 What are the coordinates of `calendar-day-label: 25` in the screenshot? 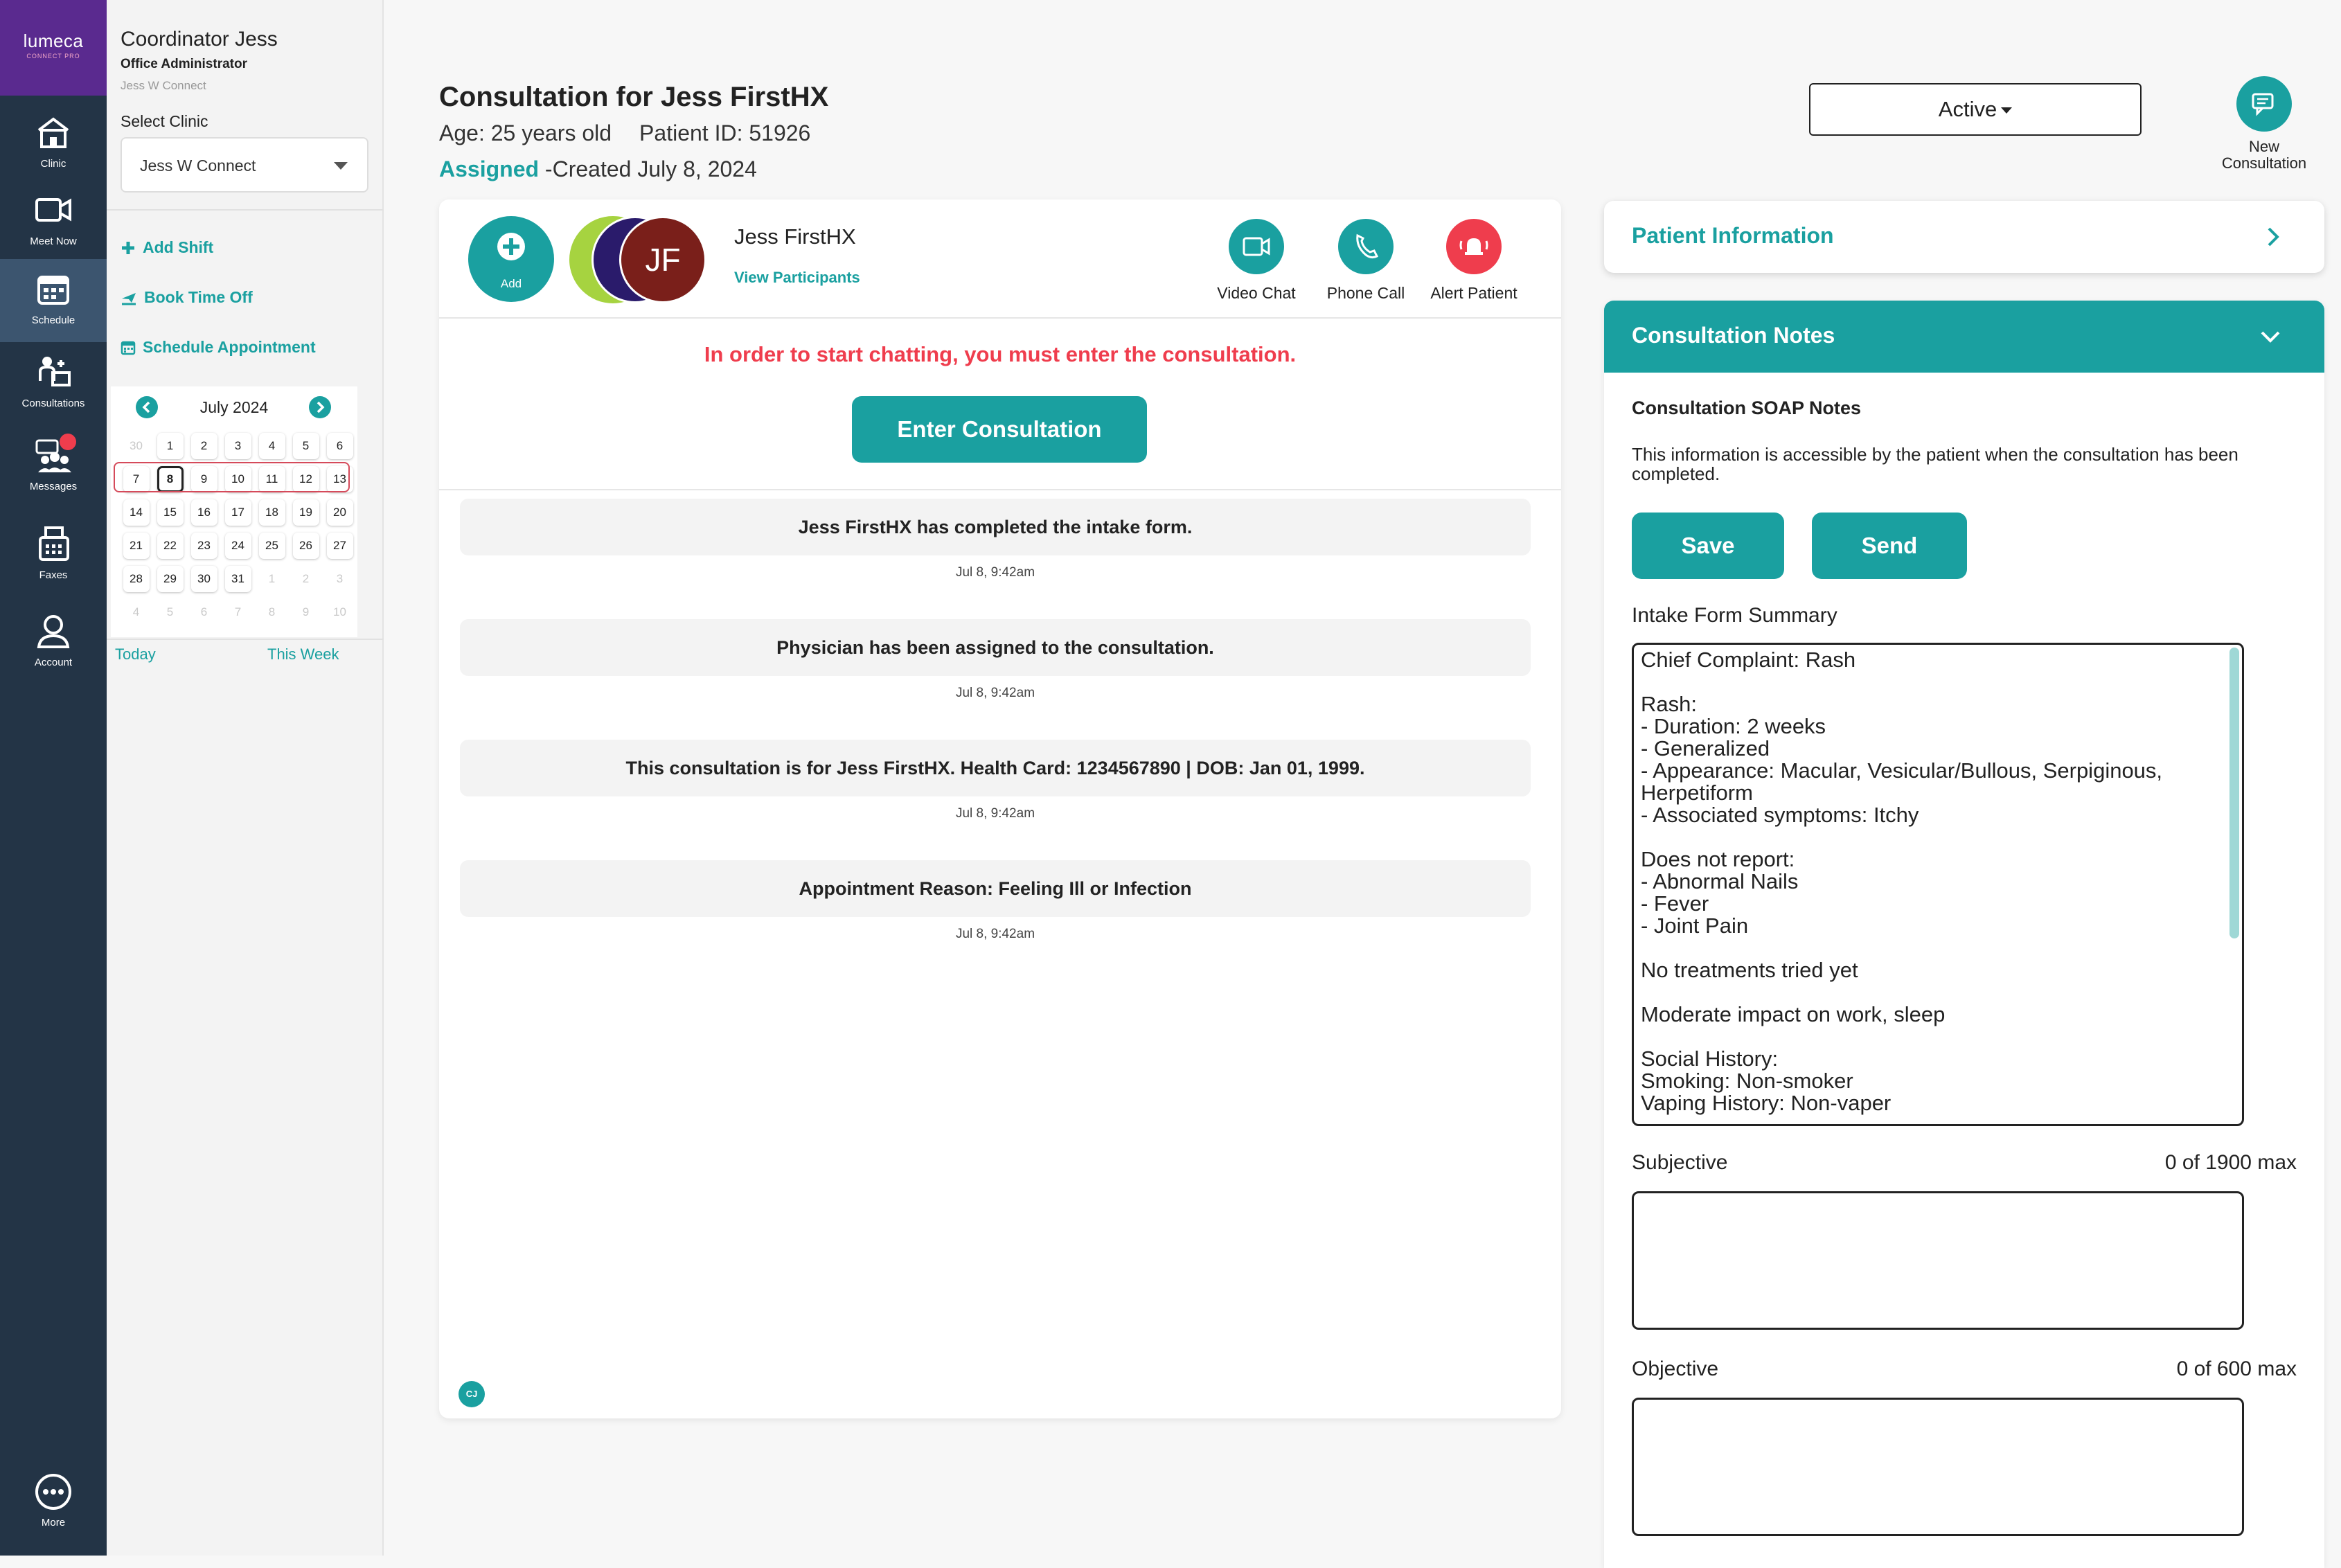 It's located at (271, 546).